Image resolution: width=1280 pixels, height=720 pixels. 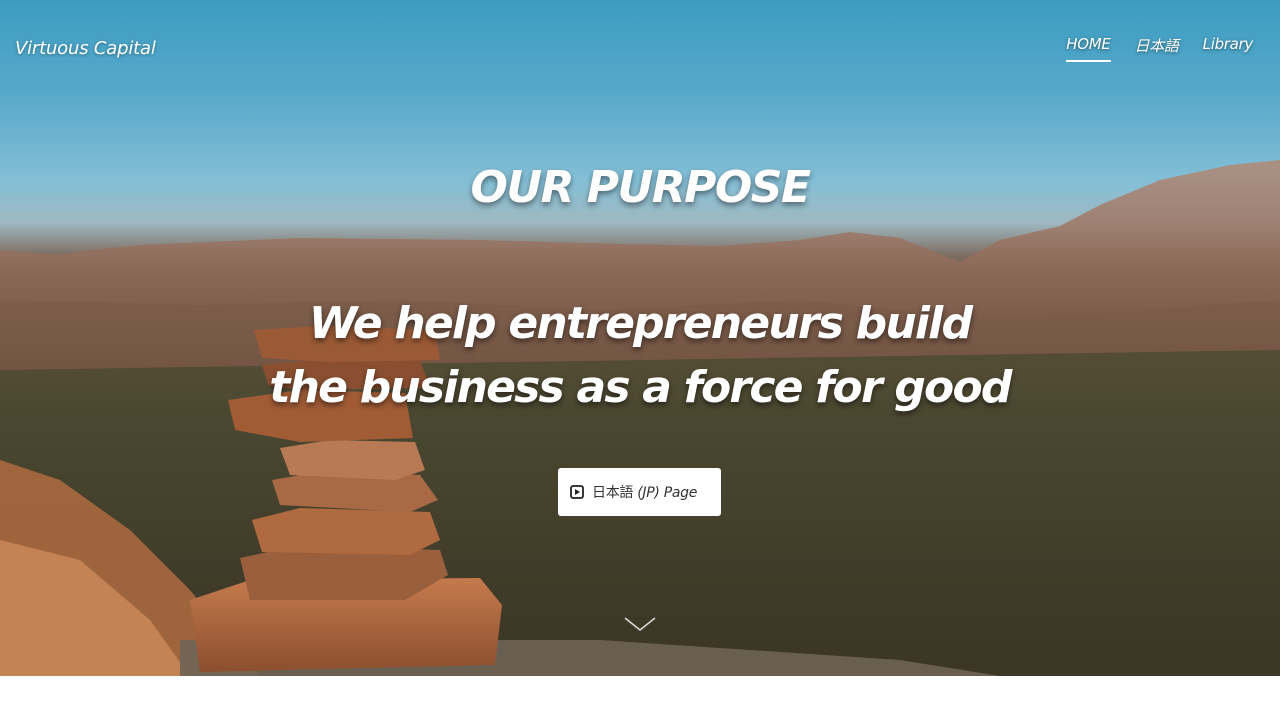 I want to click on jp-page-button: 日本語 (JP) Page, so click(x=639, y=492).